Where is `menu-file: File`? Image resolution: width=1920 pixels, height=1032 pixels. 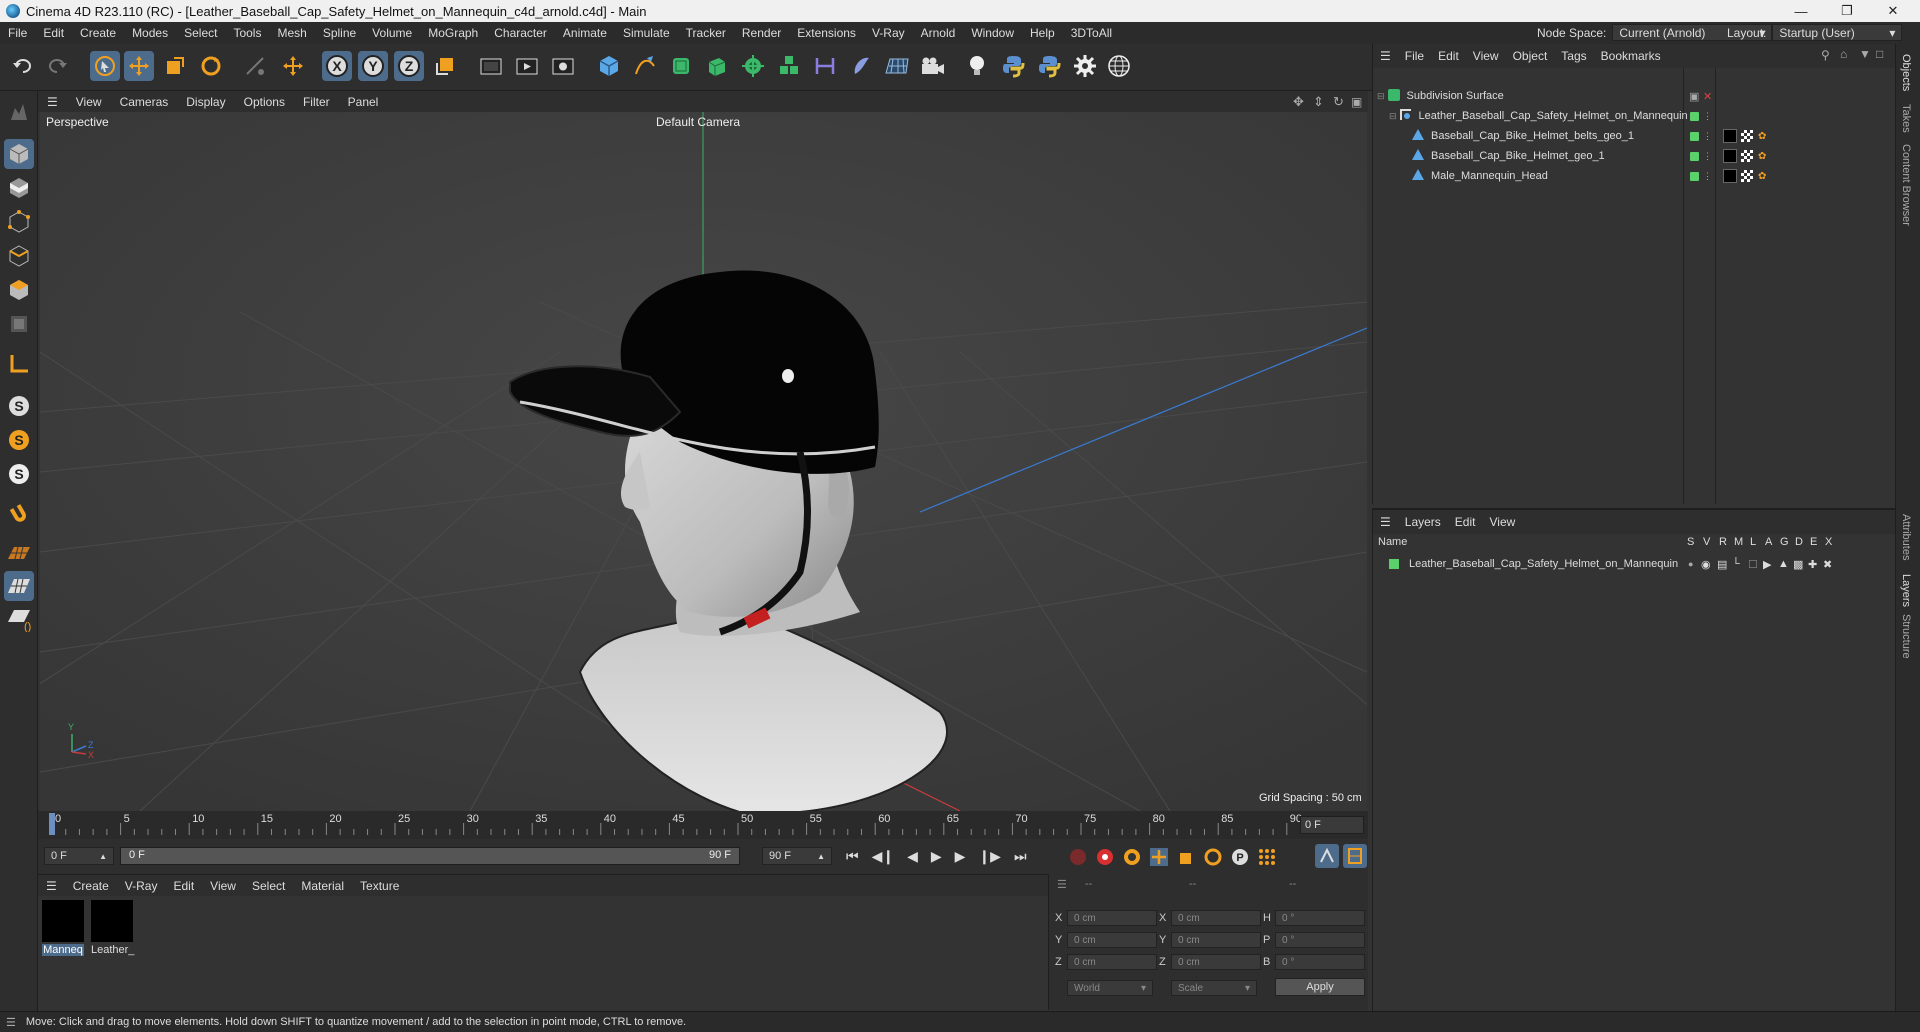 menu-file: File is located at coordinates (17, 33).